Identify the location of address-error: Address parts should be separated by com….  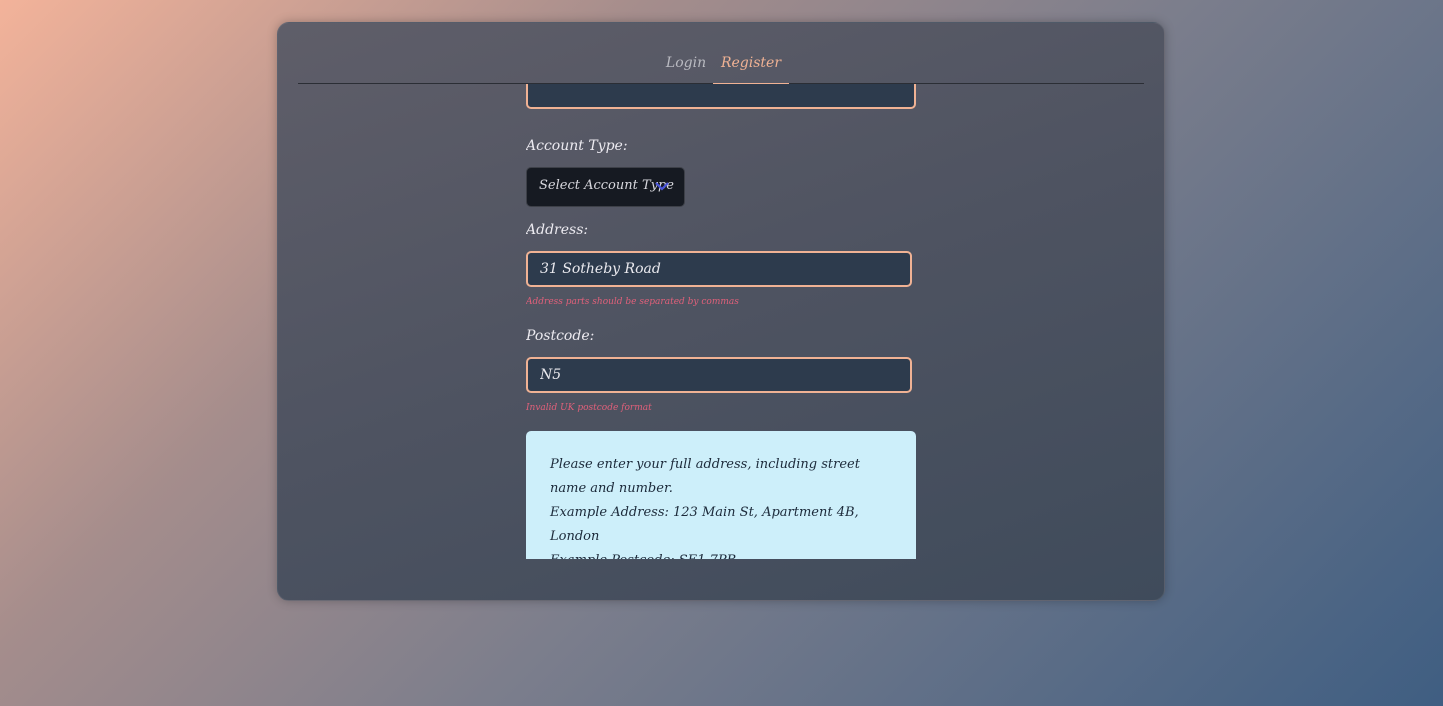
(632, 302).